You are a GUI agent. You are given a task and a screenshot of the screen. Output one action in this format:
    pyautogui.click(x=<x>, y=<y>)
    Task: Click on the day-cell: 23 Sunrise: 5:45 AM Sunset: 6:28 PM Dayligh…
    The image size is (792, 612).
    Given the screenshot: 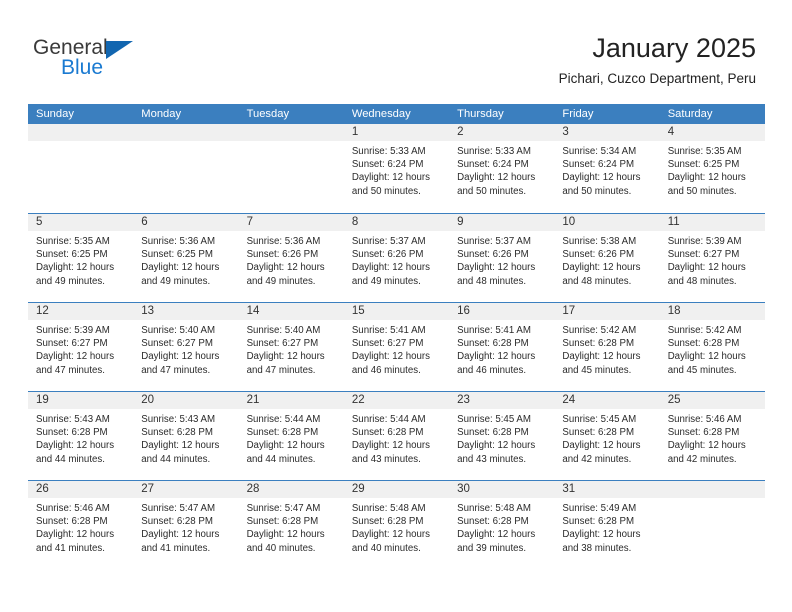 What is the action you would take?
    pyautogui.click(x=502, y=436)
    